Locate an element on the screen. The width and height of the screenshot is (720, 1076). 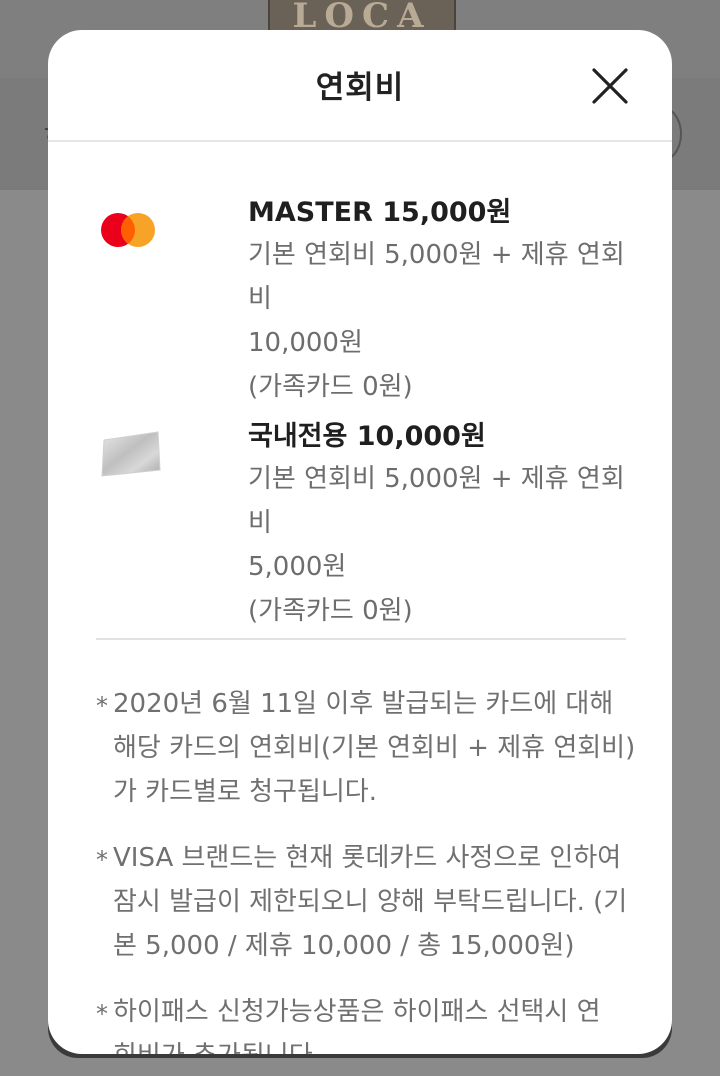
modal-title: 연회비 is located at coordinates (360, 88).